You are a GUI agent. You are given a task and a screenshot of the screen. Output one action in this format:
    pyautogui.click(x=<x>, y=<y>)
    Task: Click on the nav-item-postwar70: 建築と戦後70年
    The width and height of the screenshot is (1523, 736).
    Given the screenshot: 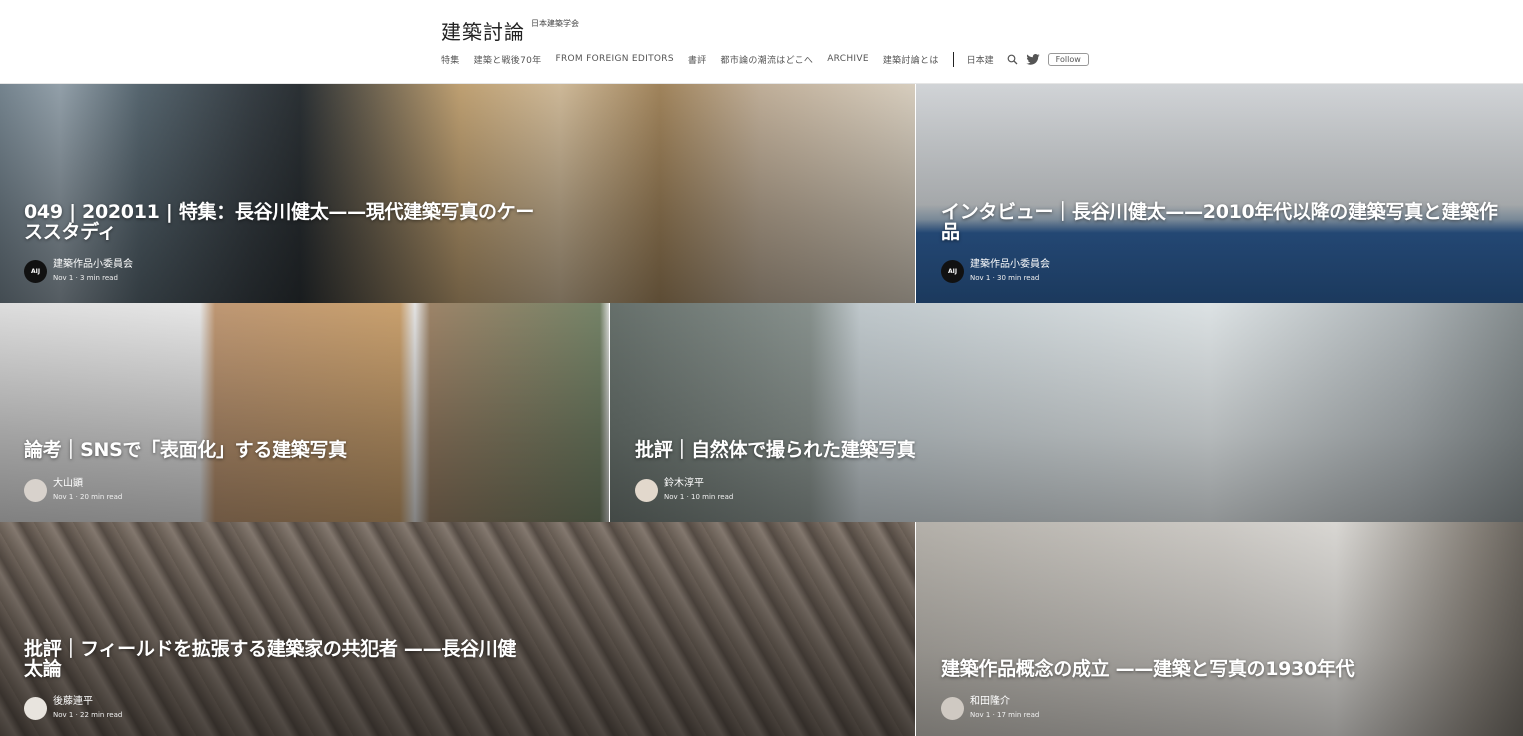 What is the action you would take?
    pyautogui.click(x=508, y=59)
    